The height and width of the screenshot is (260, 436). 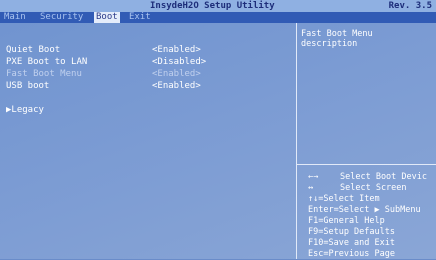 I want to click on option-value: <Disabled>, so click(x=179, y=62).